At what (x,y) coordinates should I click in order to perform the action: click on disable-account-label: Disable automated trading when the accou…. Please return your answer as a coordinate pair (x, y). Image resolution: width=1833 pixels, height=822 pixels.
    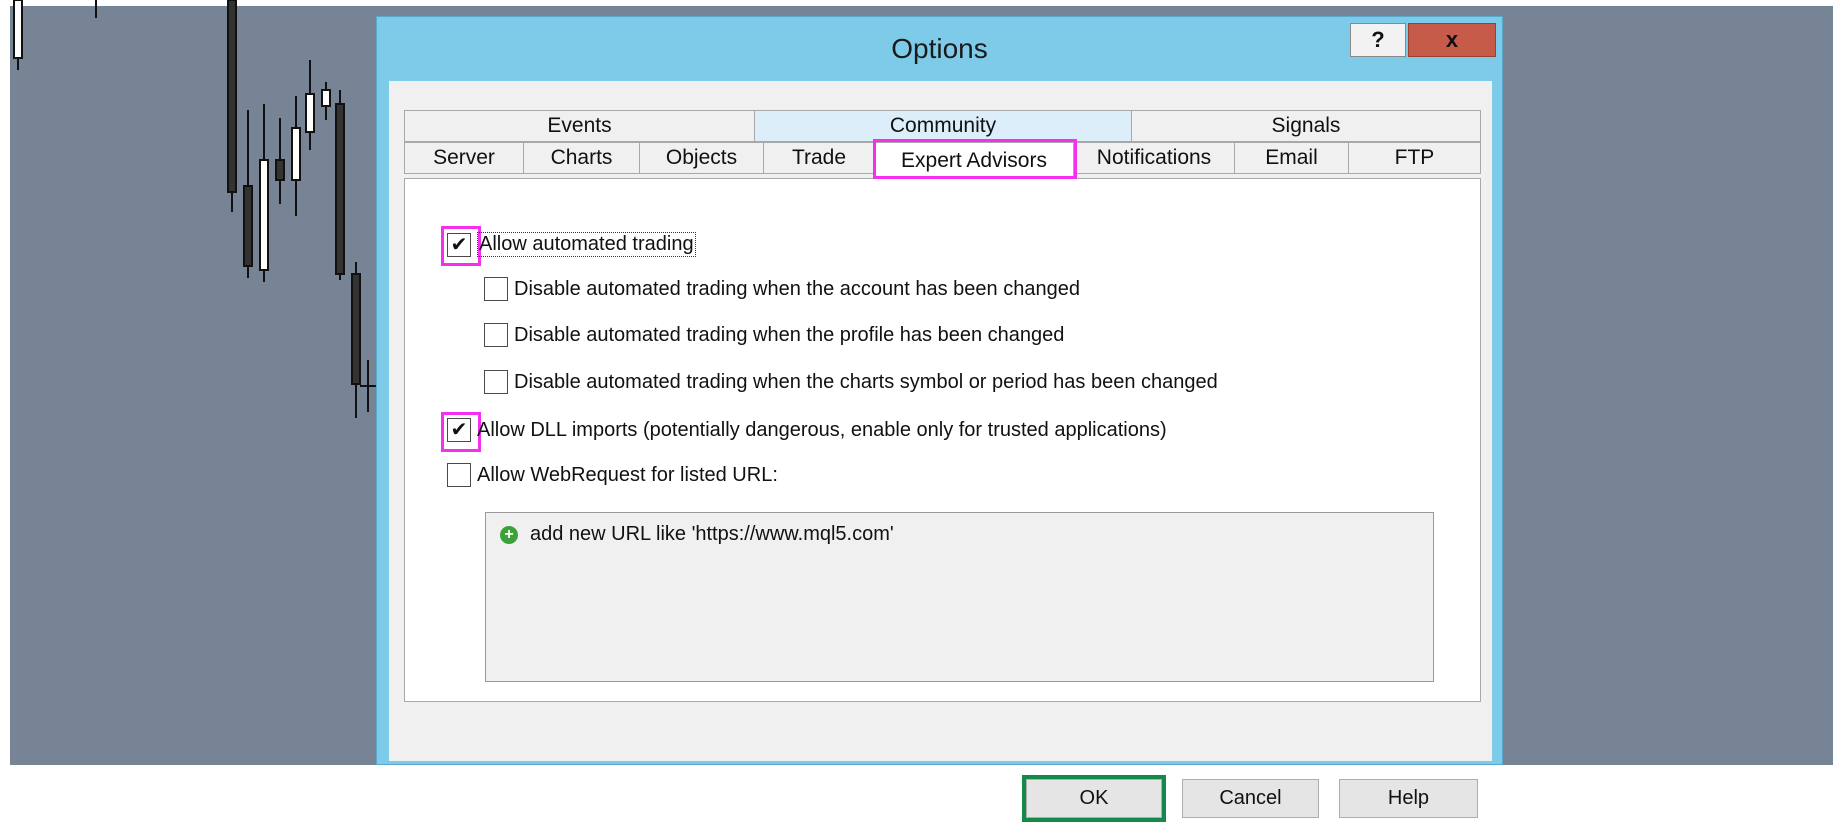
    Looking at the image, I should click on (797, 288).